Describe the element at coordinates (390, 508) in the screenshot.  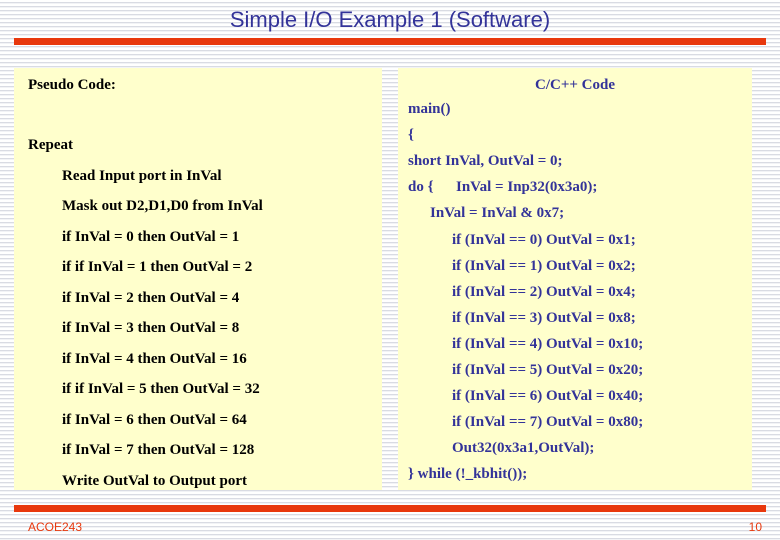
I see `footer-divider-rule` at that location.